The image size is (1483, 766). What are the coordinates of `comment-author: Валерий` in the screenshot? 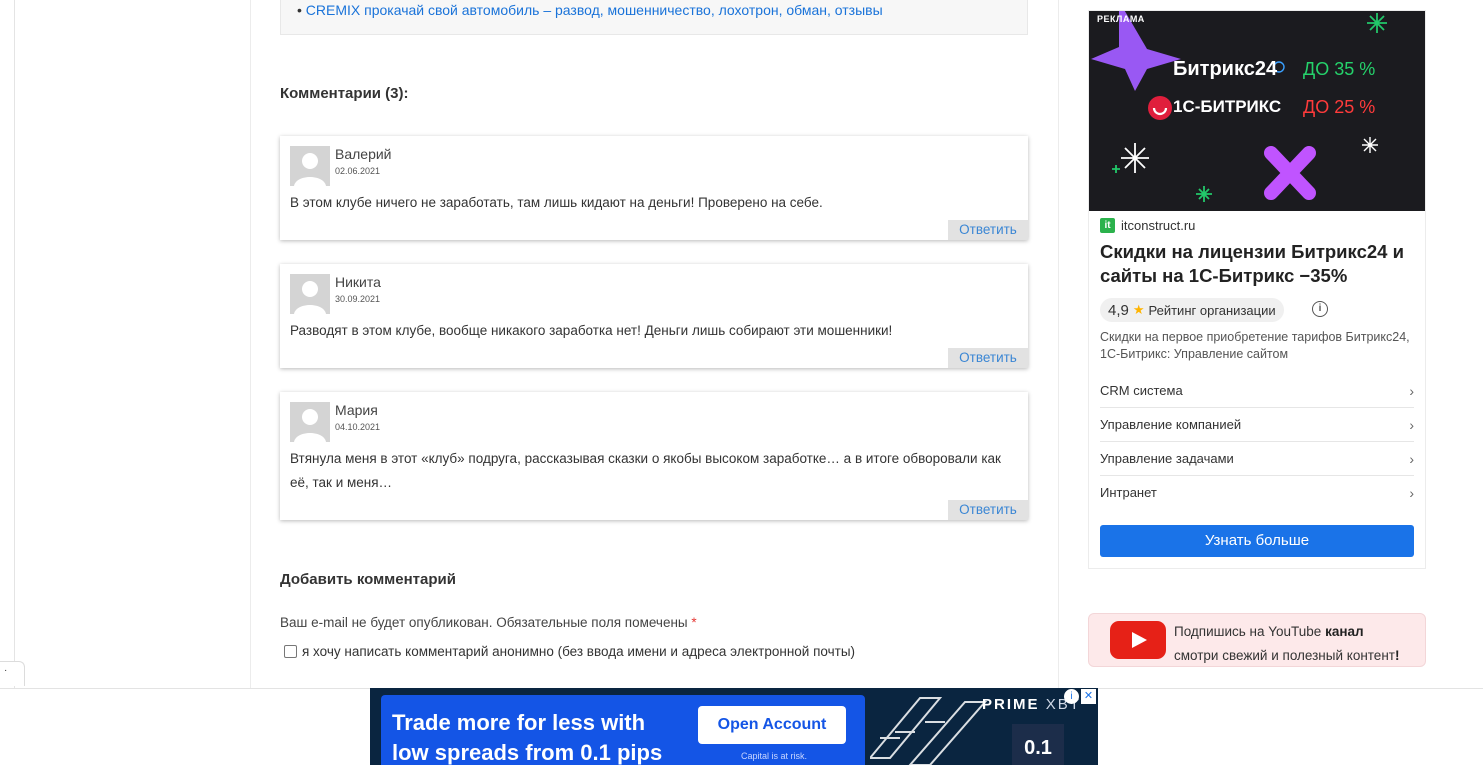 It's located at (363, 154).